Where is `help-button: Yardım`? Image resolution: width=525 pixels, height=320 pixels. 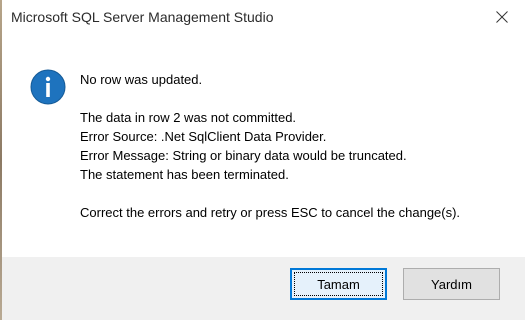
help-button: Yardım is located at coordinates (451, 284).